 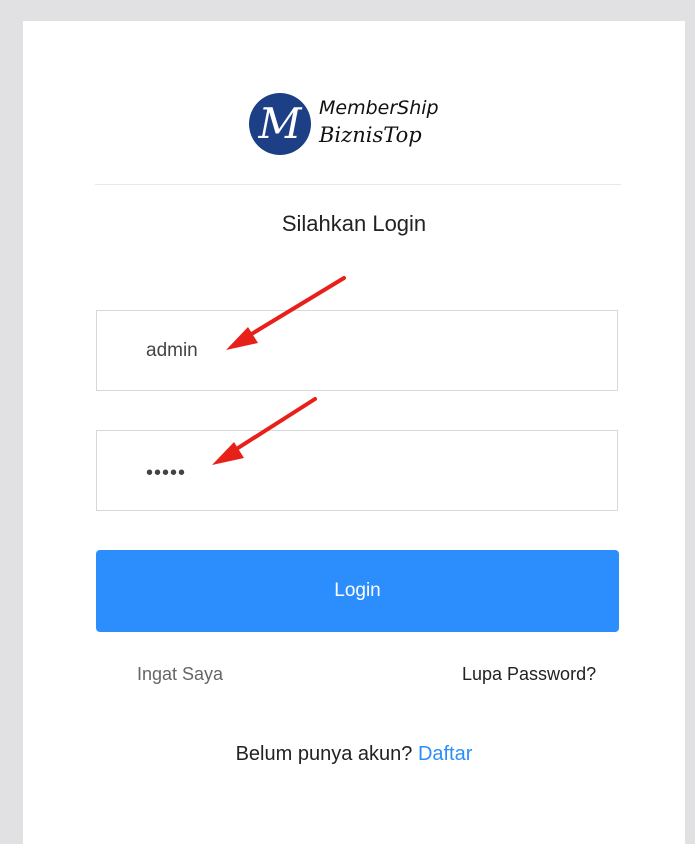 What do you see at coordinates (354, 223) in the screenshot?
I see `page-title: Silahkan Login` at bounding box center [354, 223].